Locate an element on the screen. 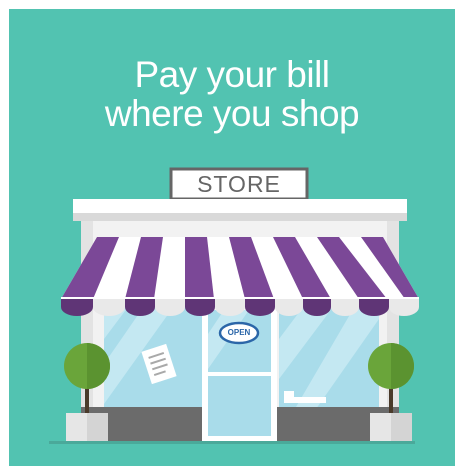 The image size is (464, 475). awning-valance is located at coordinates (240, 307).